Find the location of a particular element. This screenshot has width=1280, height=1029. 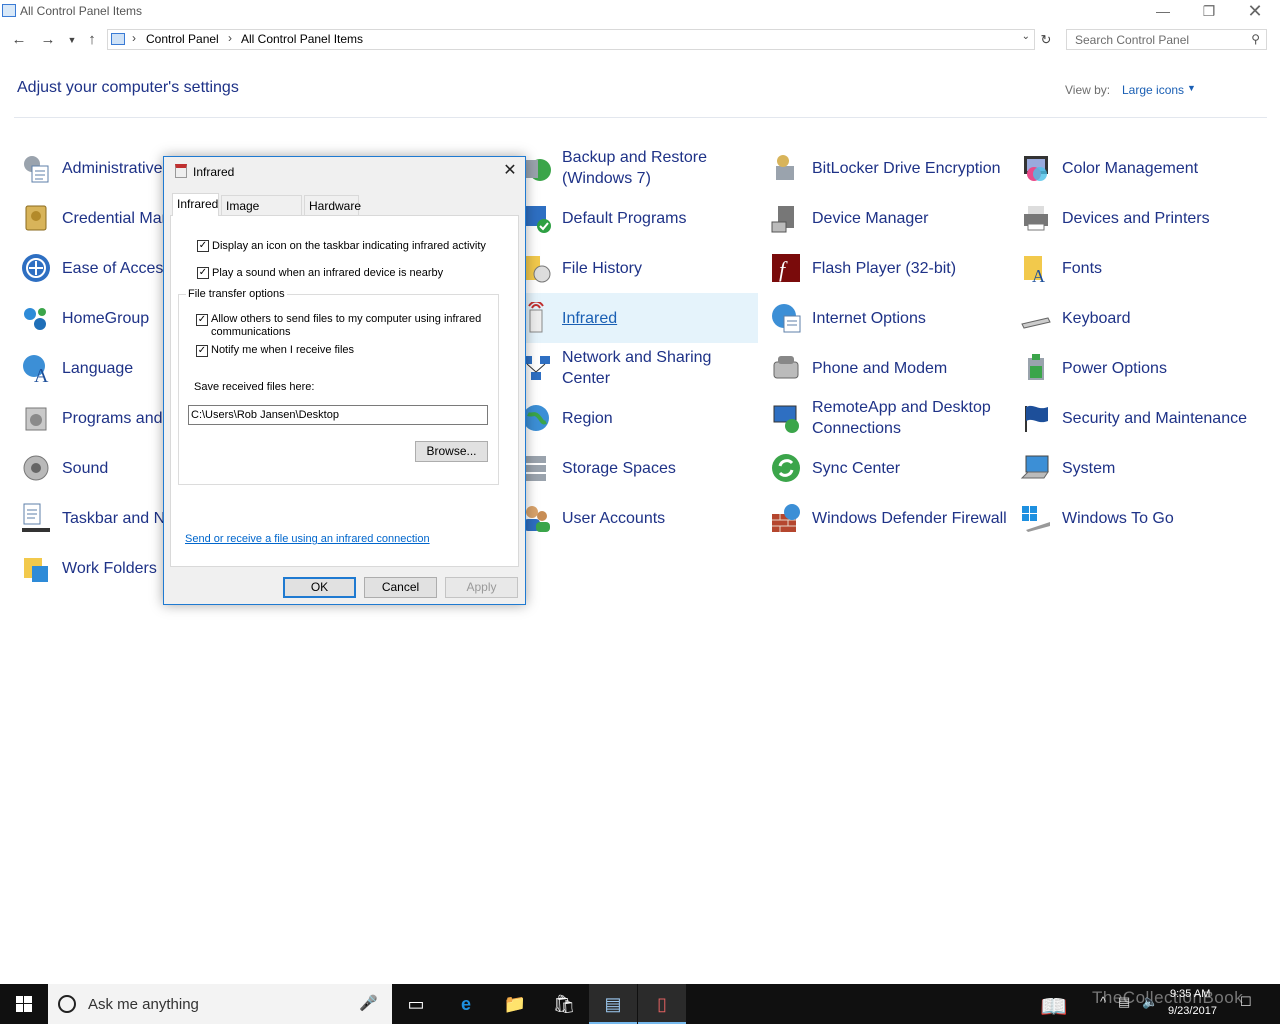

cp-item-sync-center: Sync Center is located at coordinates (886, 468).